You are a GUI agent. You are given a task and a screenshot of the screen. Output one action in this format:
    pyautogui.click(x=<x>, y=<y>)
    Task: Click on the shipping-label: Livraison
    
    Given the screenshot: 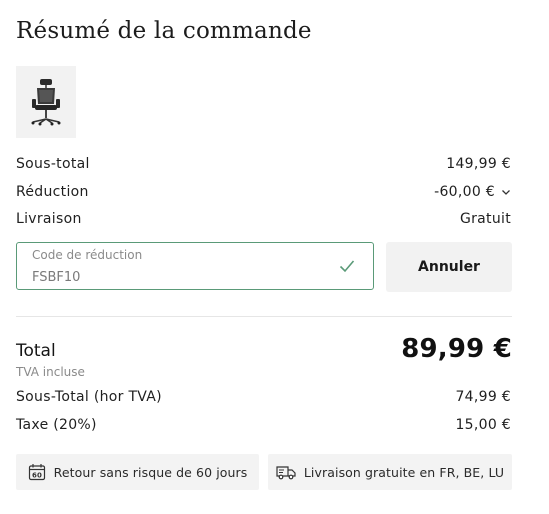 What is the action you would take?
    pyautogui.click(x=49, y=219)
    